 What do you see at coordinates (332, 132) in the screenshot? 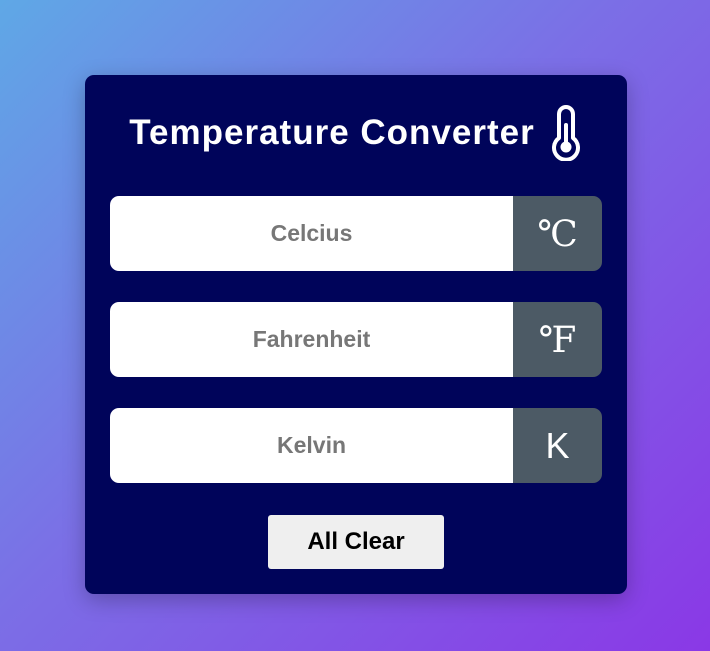
I see `page-title: Temperature Converter` at bounding box center [332, 132].